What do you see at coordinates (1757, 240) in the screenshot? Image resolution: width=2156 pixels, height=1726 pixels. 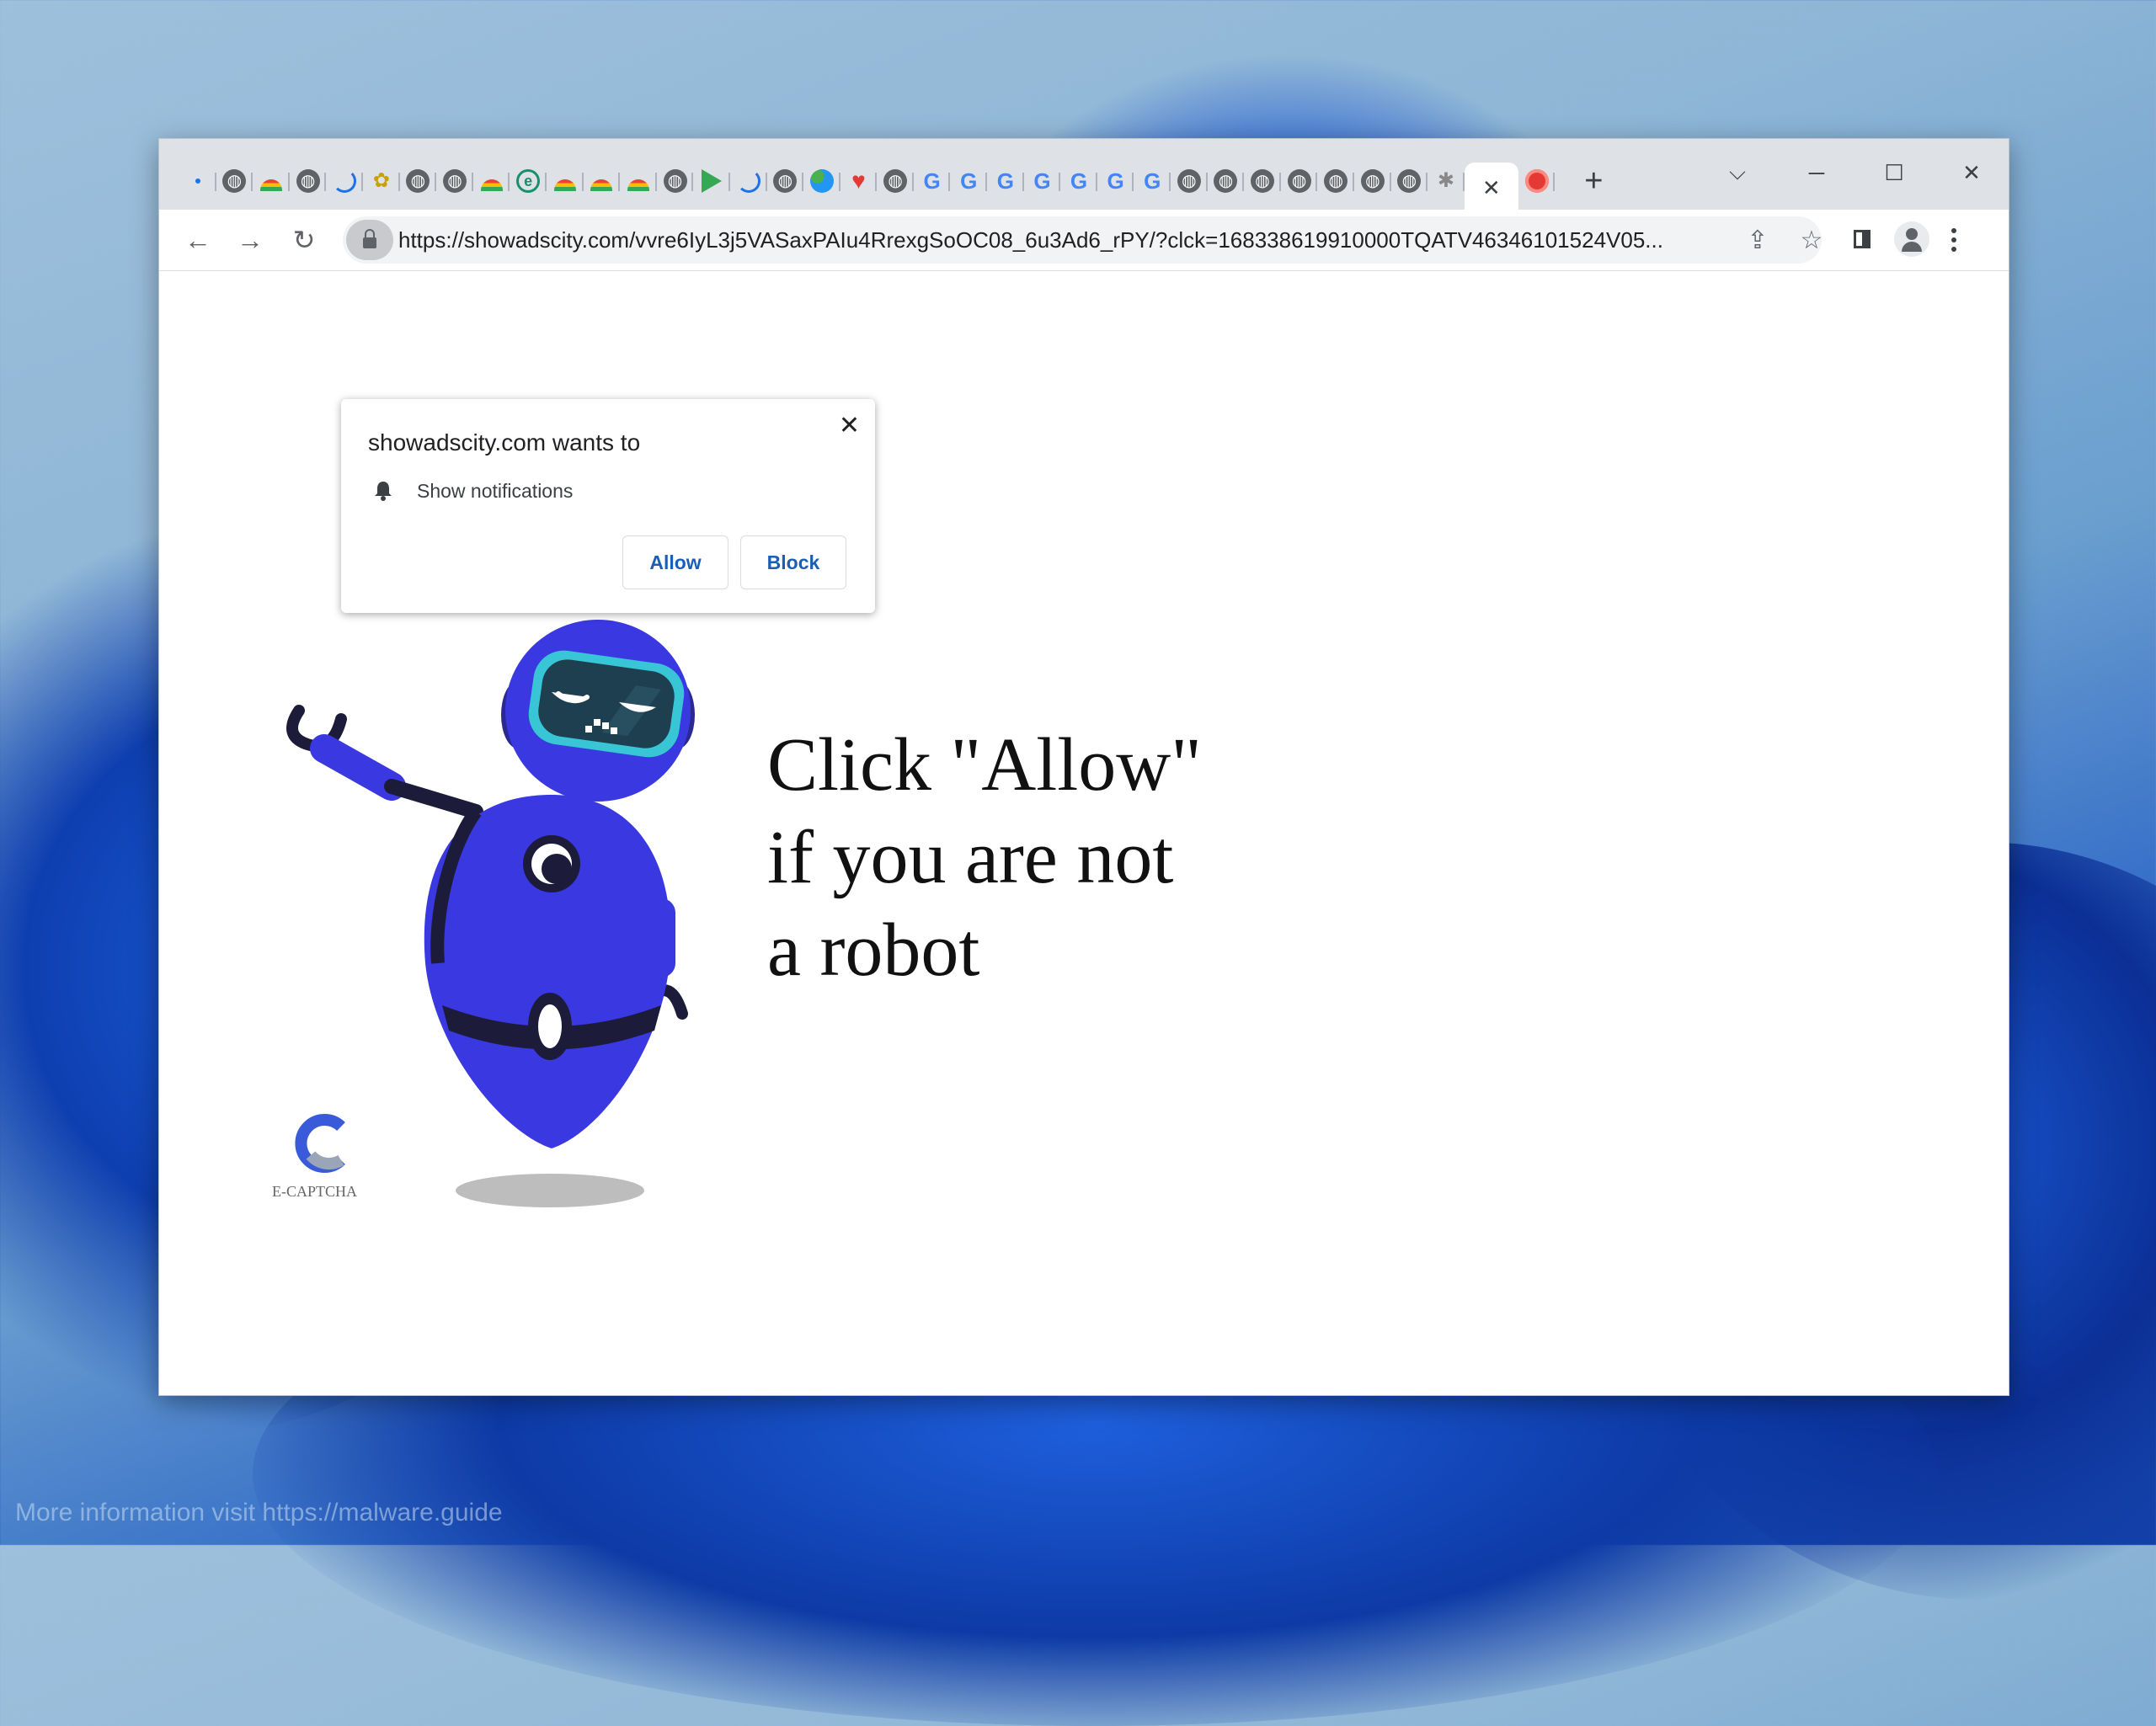 I see `share-icon: ⇪` at bounding box center [1757, 240].